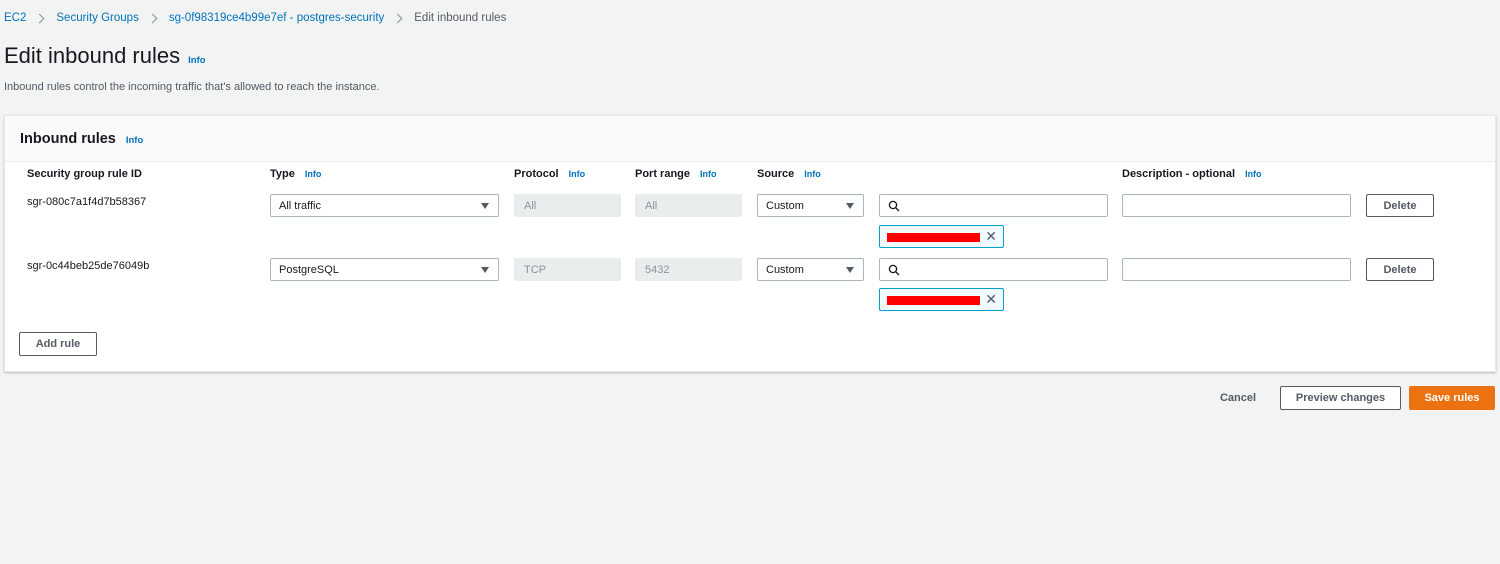  Describe the element at coordinates (1452, 398) in the screenshot. I see `save-rules-button: Save rules` at that location.